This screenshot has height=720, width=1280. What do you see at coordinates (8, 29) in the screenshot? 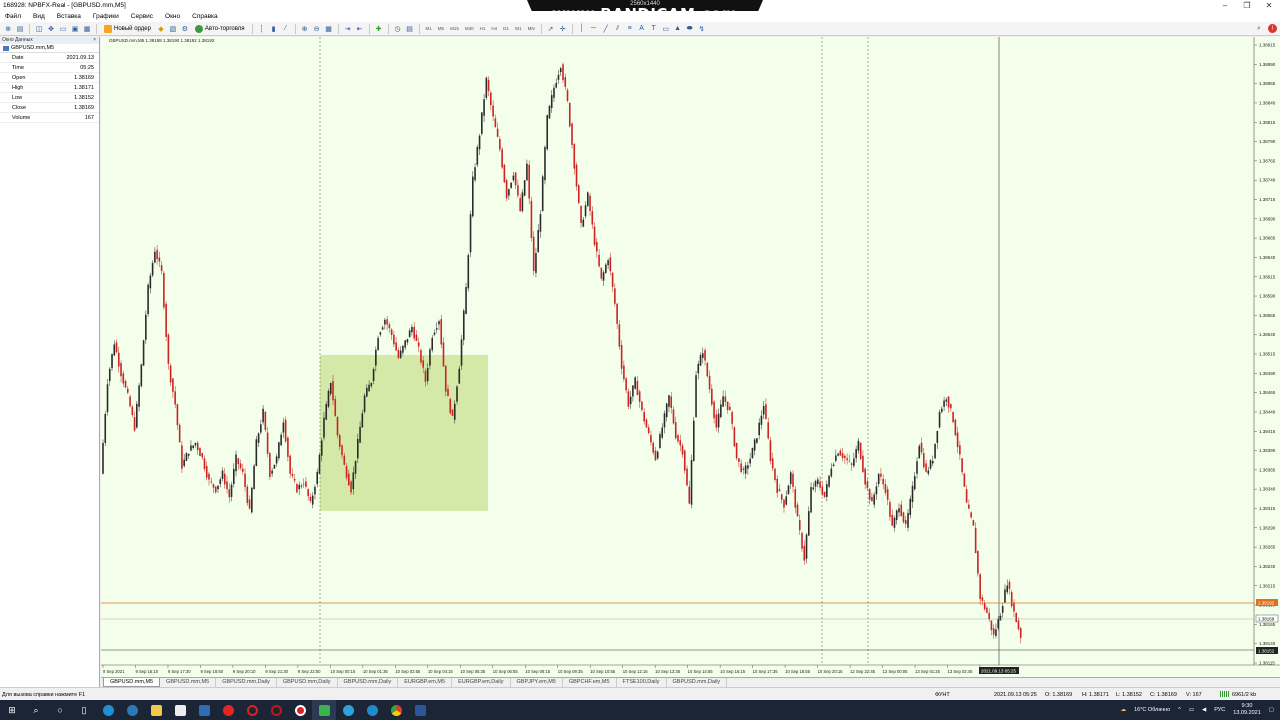
I see `new-chart-icon: ⊕` at bounding box center [8, 29].